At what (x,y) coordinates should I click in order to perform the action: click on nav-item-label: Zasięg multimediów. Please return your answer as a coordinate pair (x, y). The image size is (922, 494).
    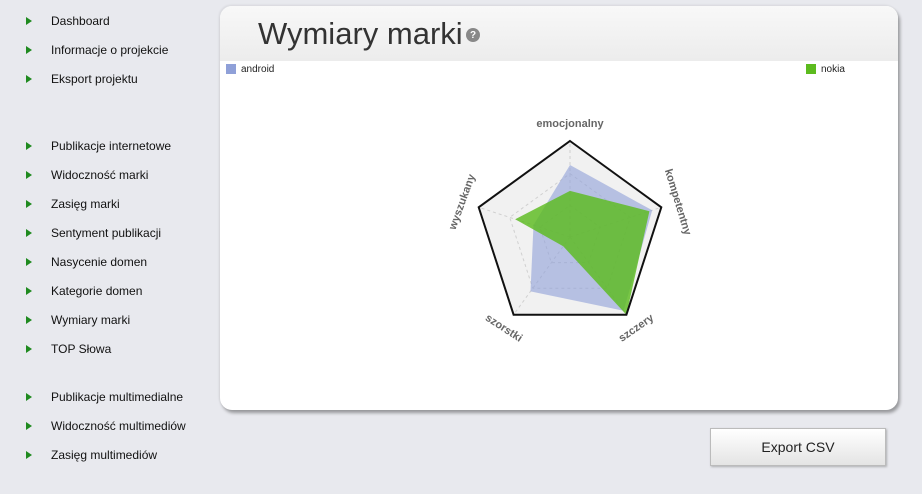
    Looking at the image, I should click on (104, 455).